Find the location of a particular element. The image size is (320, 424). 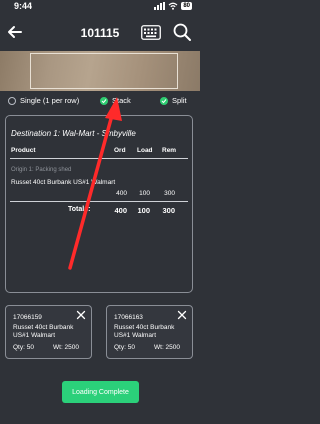

column-header-rem: Rem is located at coordinates (169, 150).